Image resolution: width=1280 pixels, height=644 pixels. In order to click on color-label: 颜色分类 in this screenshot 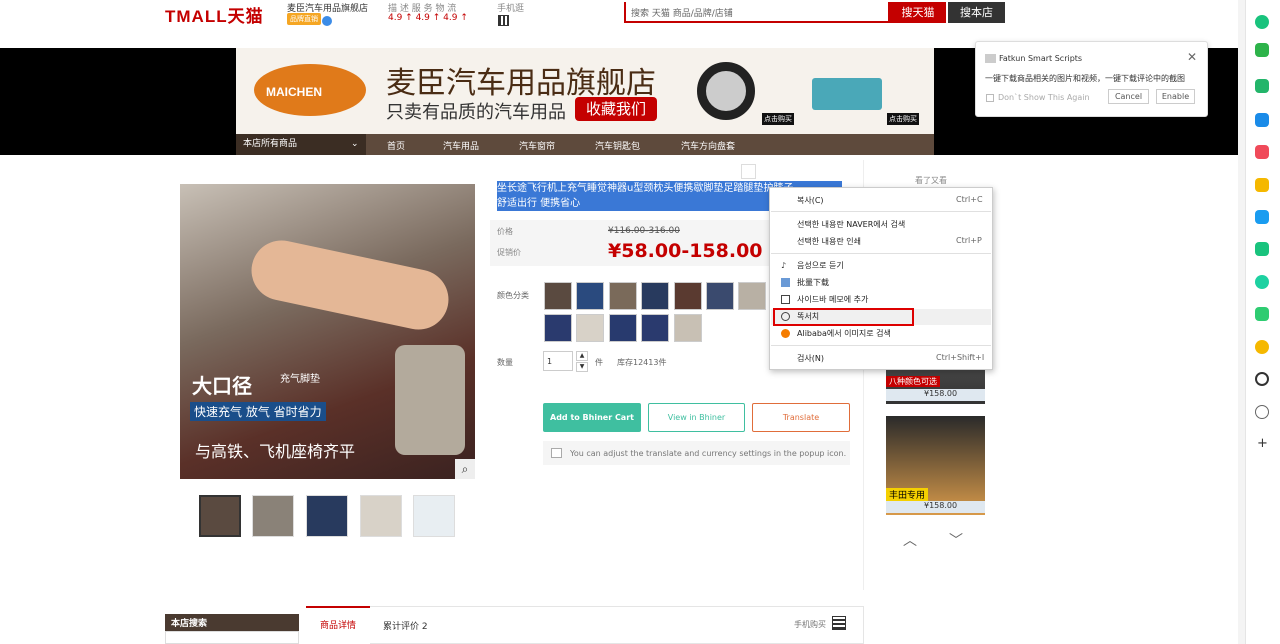, I will do `click(513, 295)`.